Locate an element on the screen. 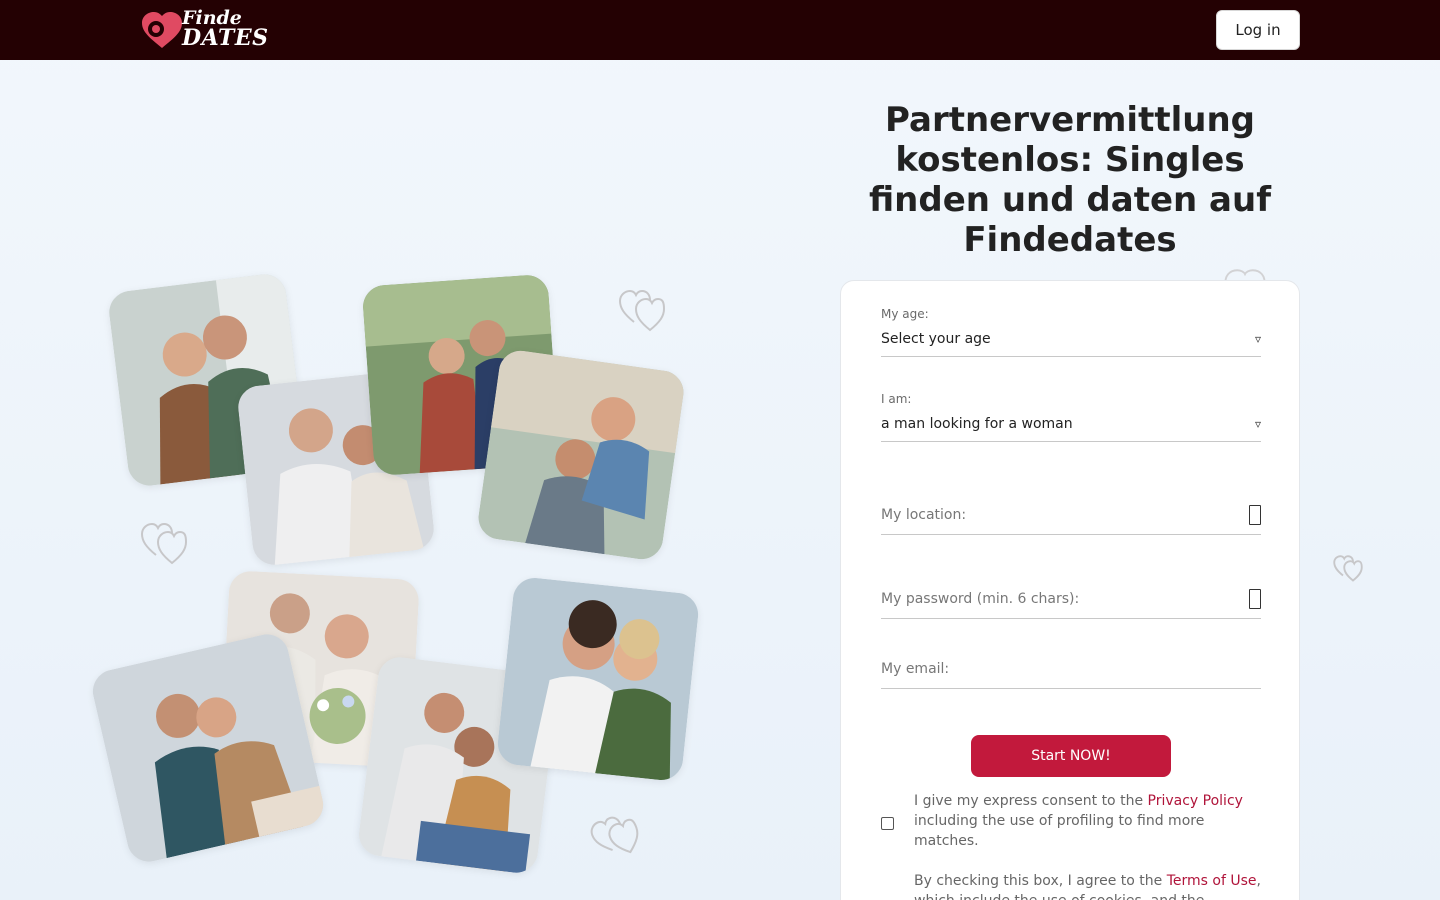 This screenshot has height=900, width=1440. email-field is located at coordinates (1071, 669).